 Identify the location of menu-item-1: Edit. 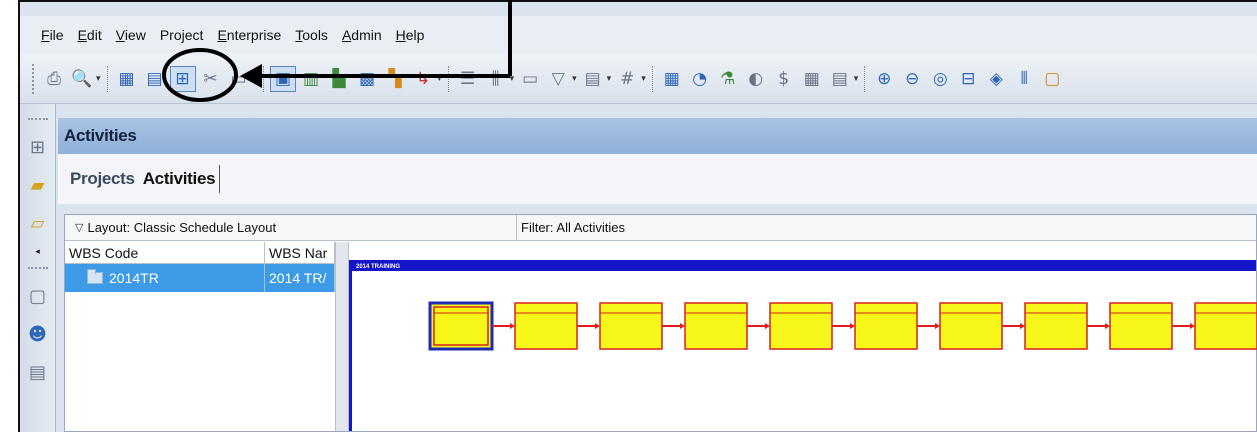
(90, 35).